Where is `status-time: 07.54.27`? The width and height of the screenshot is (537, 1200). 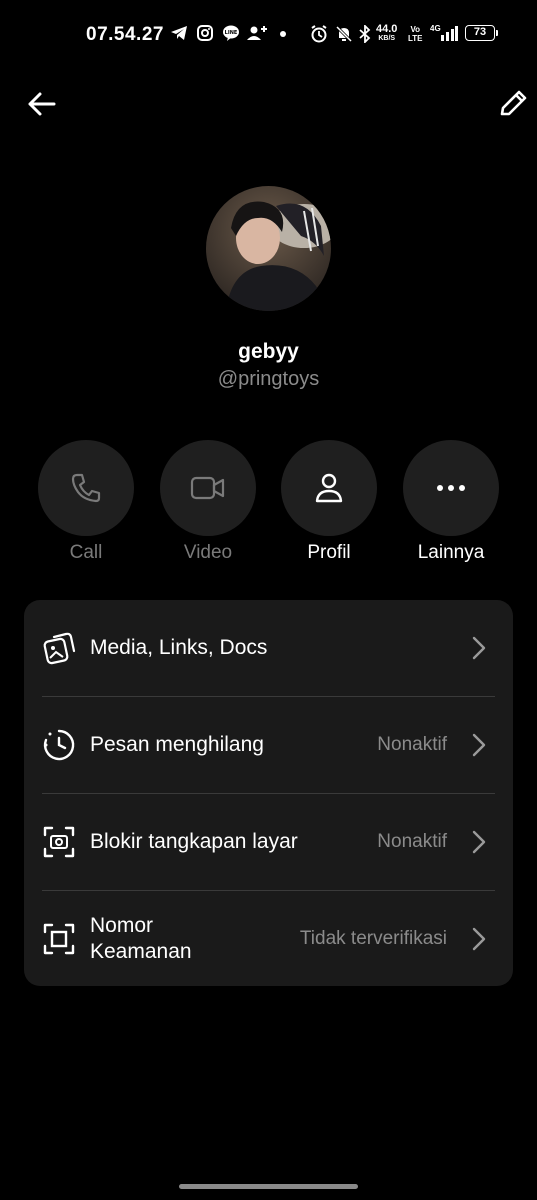 status-time: 07.54.27 is located at coordinates (125, 34).